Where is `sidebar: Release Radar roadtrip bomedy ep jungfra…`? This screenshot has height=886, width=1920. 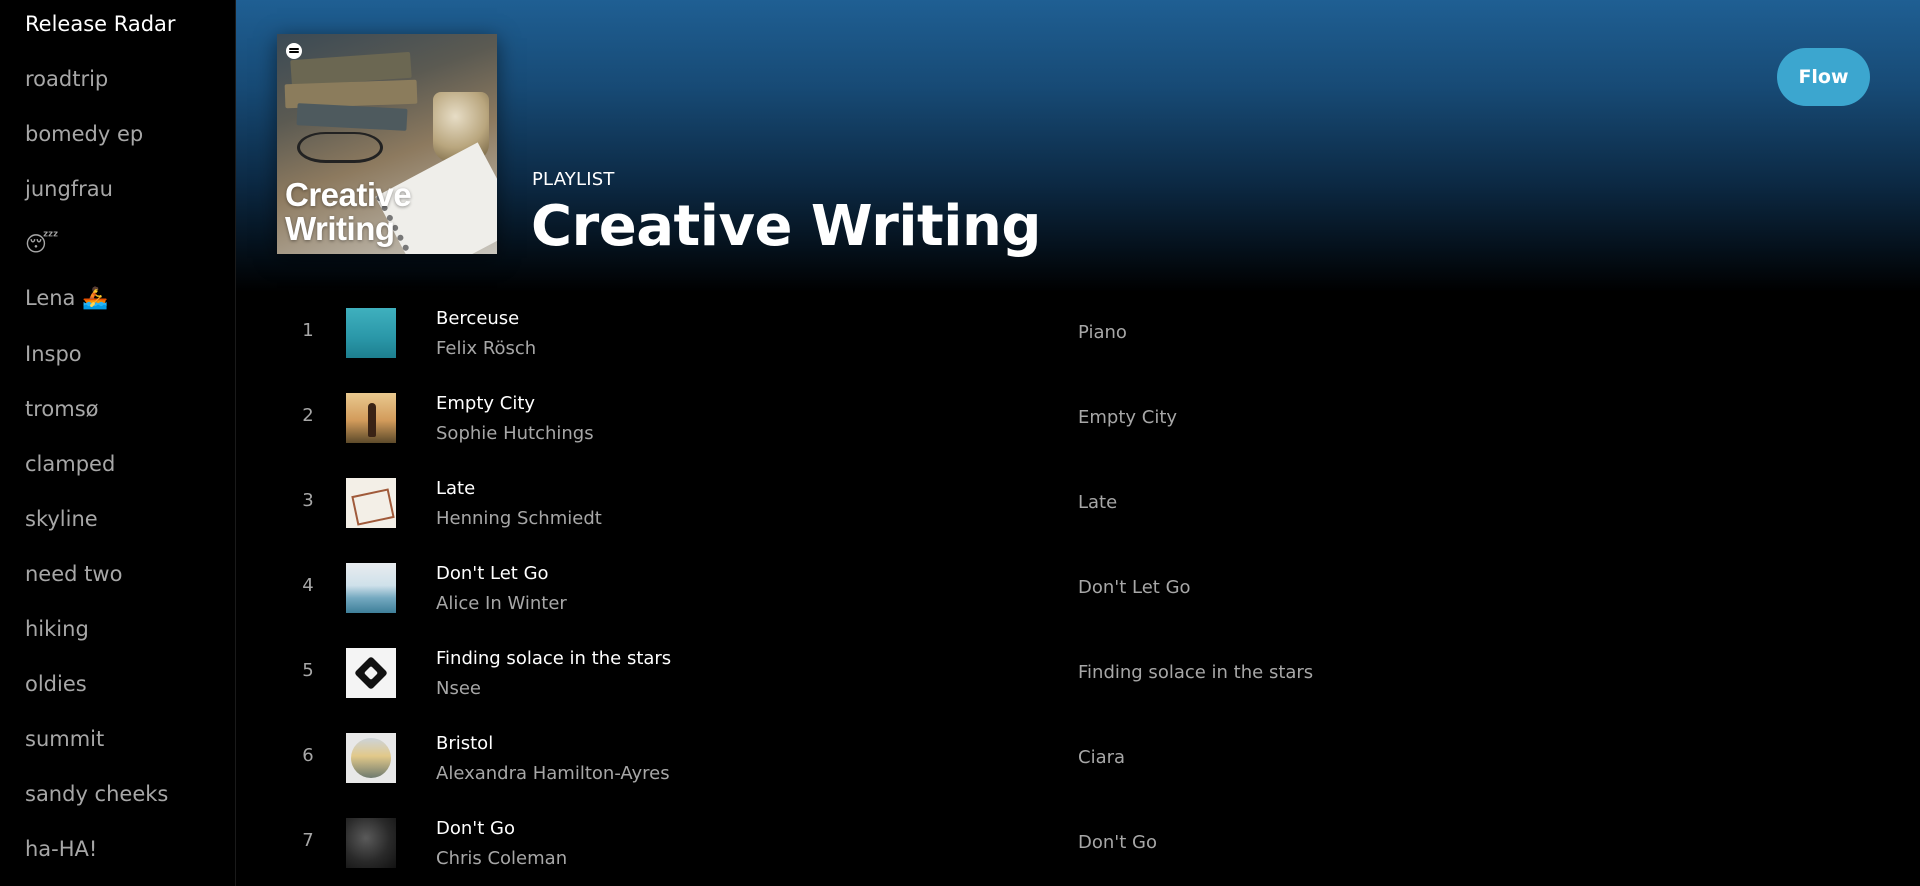 sidebar: Release Radar roadtrip bomedy ep jungfra… is located at coordinates (118, 443).